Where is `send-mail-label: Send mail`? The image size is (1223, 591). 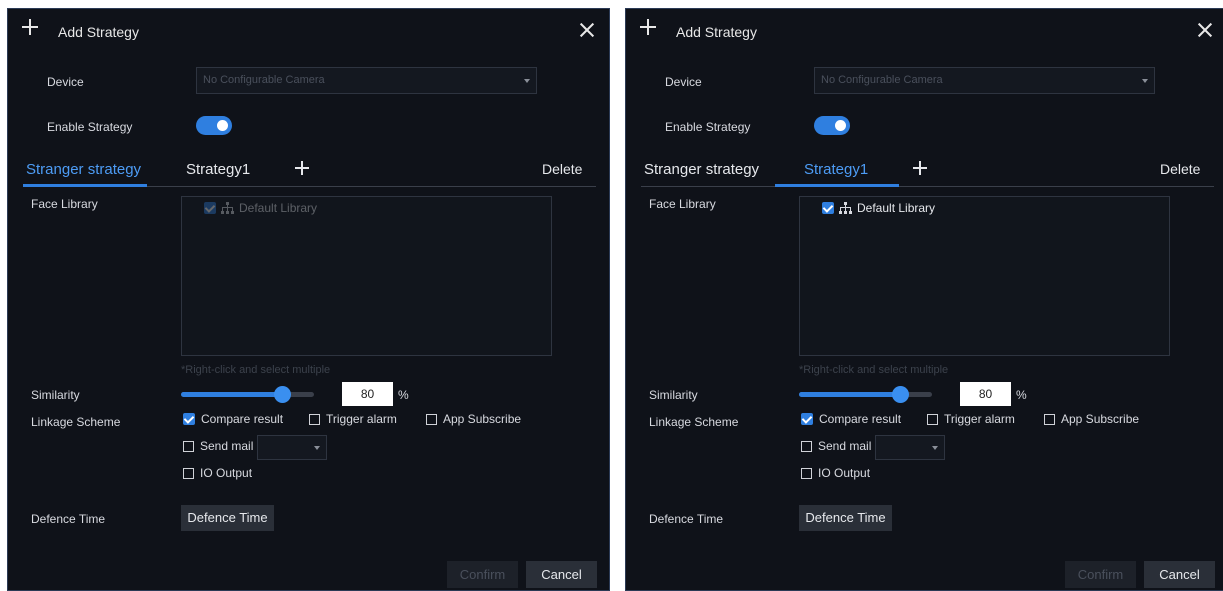
send-mail-label: Send mail is located at coordinates (227, 446).